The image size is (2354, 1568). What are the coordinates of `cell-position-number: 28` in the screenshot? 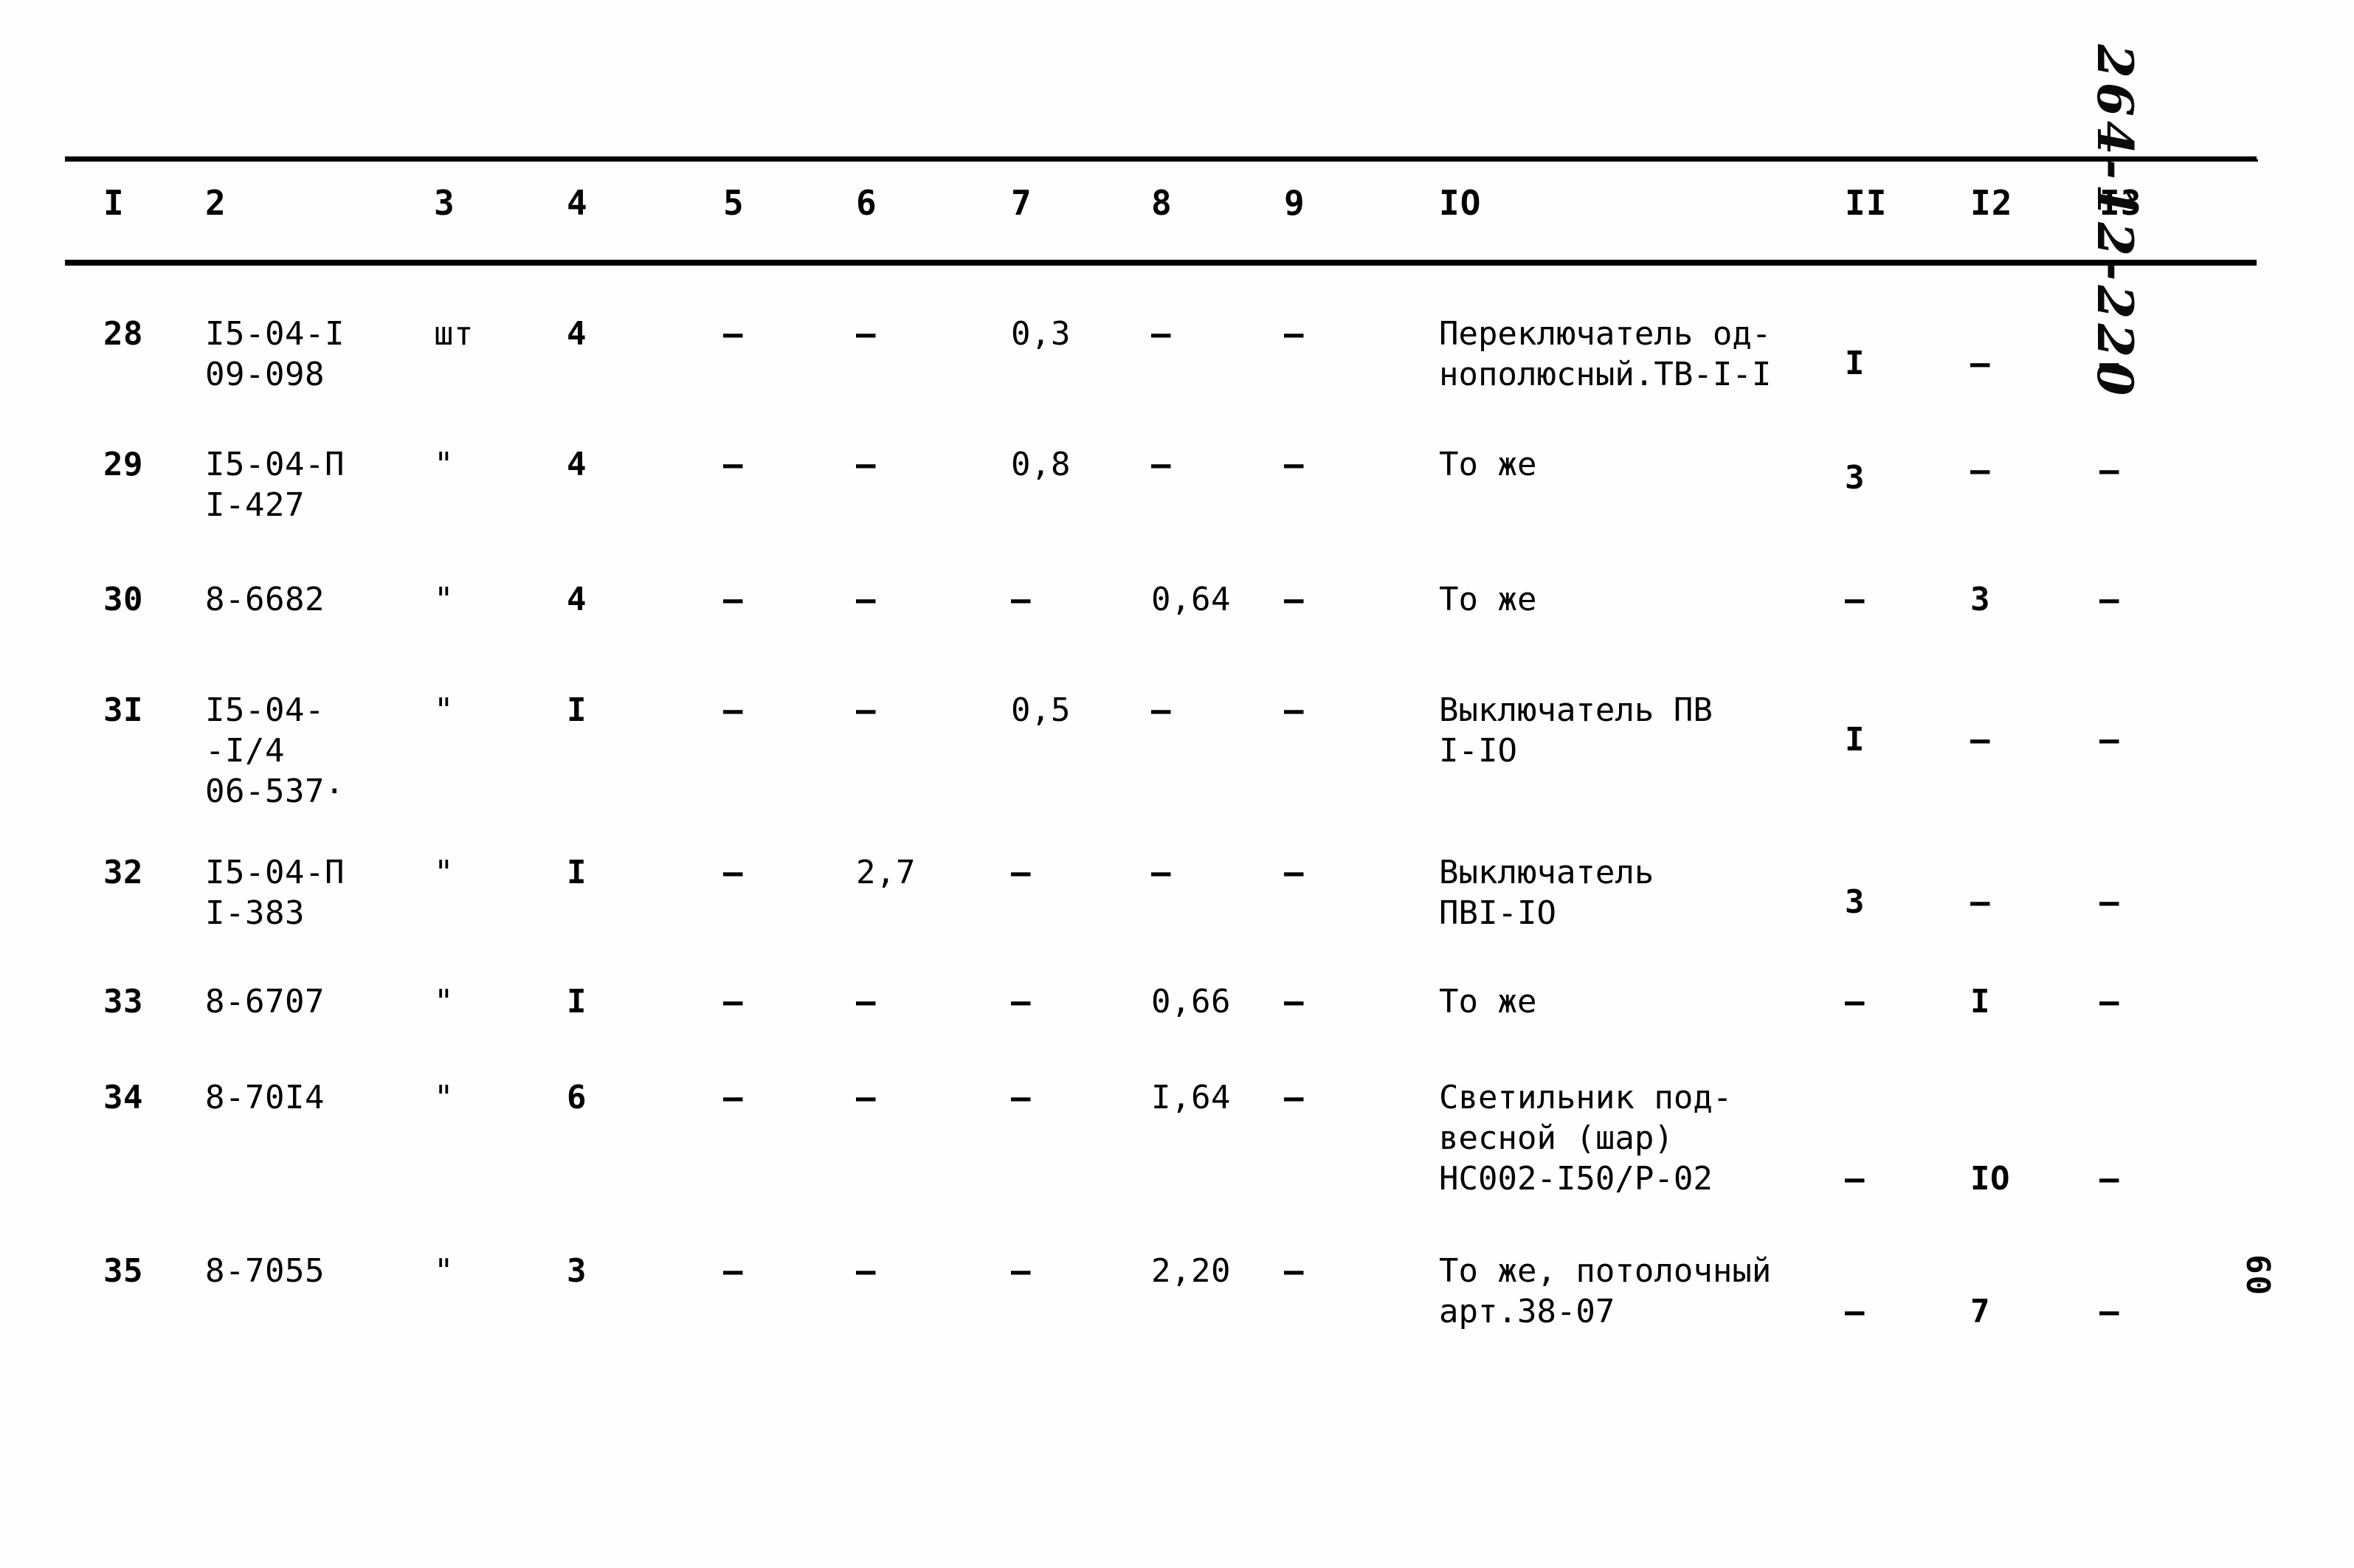 It's located at (123, 334).